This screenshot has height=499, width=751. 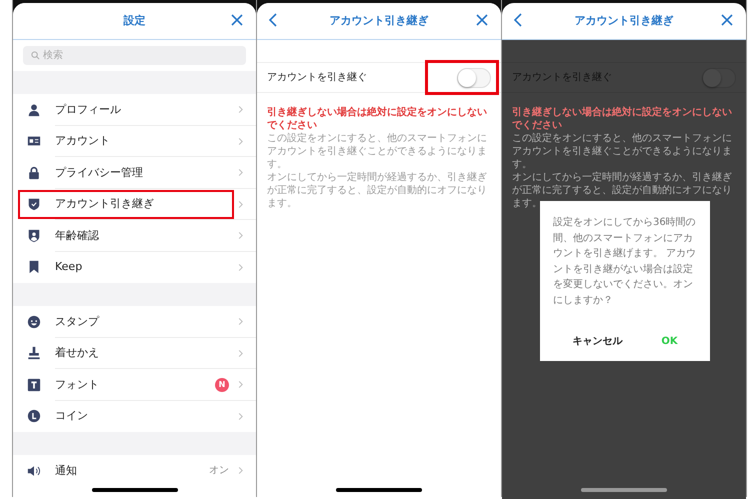 What do you see at coordinates (77, 384) in the screenshot?
I see `item-label: フォント` at bounding box center [77, 384].